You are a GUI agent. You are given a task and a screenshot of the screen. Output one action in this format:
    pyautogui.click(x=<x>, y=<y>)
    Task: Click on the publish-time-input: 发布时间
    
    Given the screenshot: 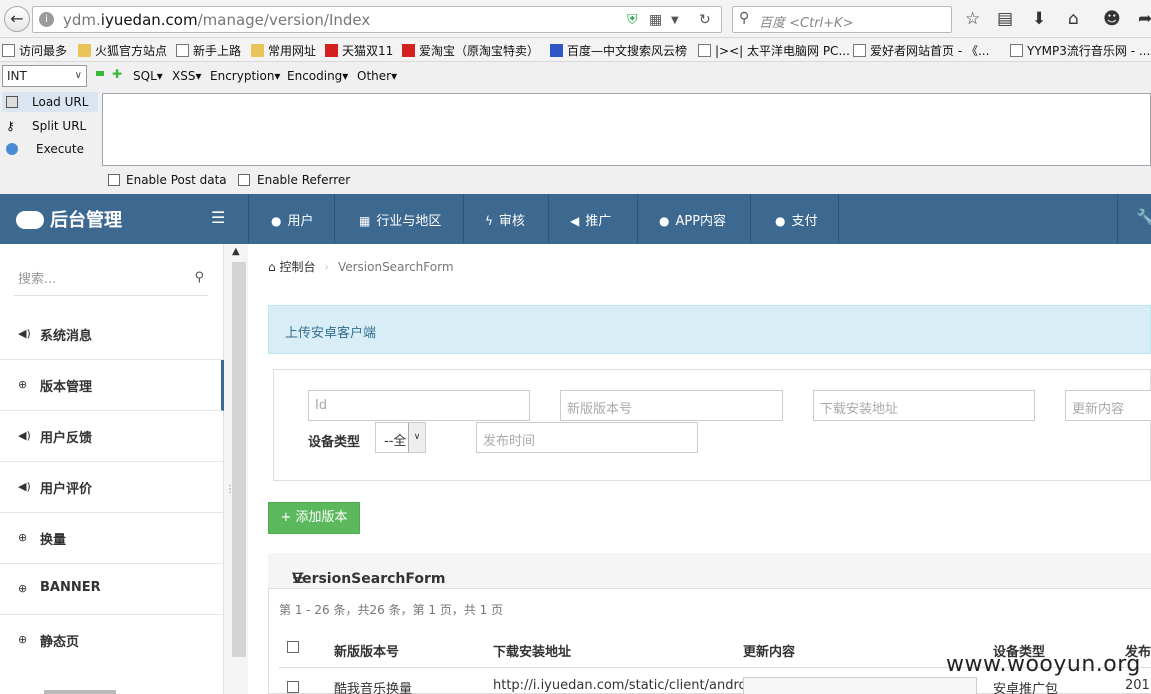 What is the action you would take?
    pyautogui.click(x=587, y=437)
    